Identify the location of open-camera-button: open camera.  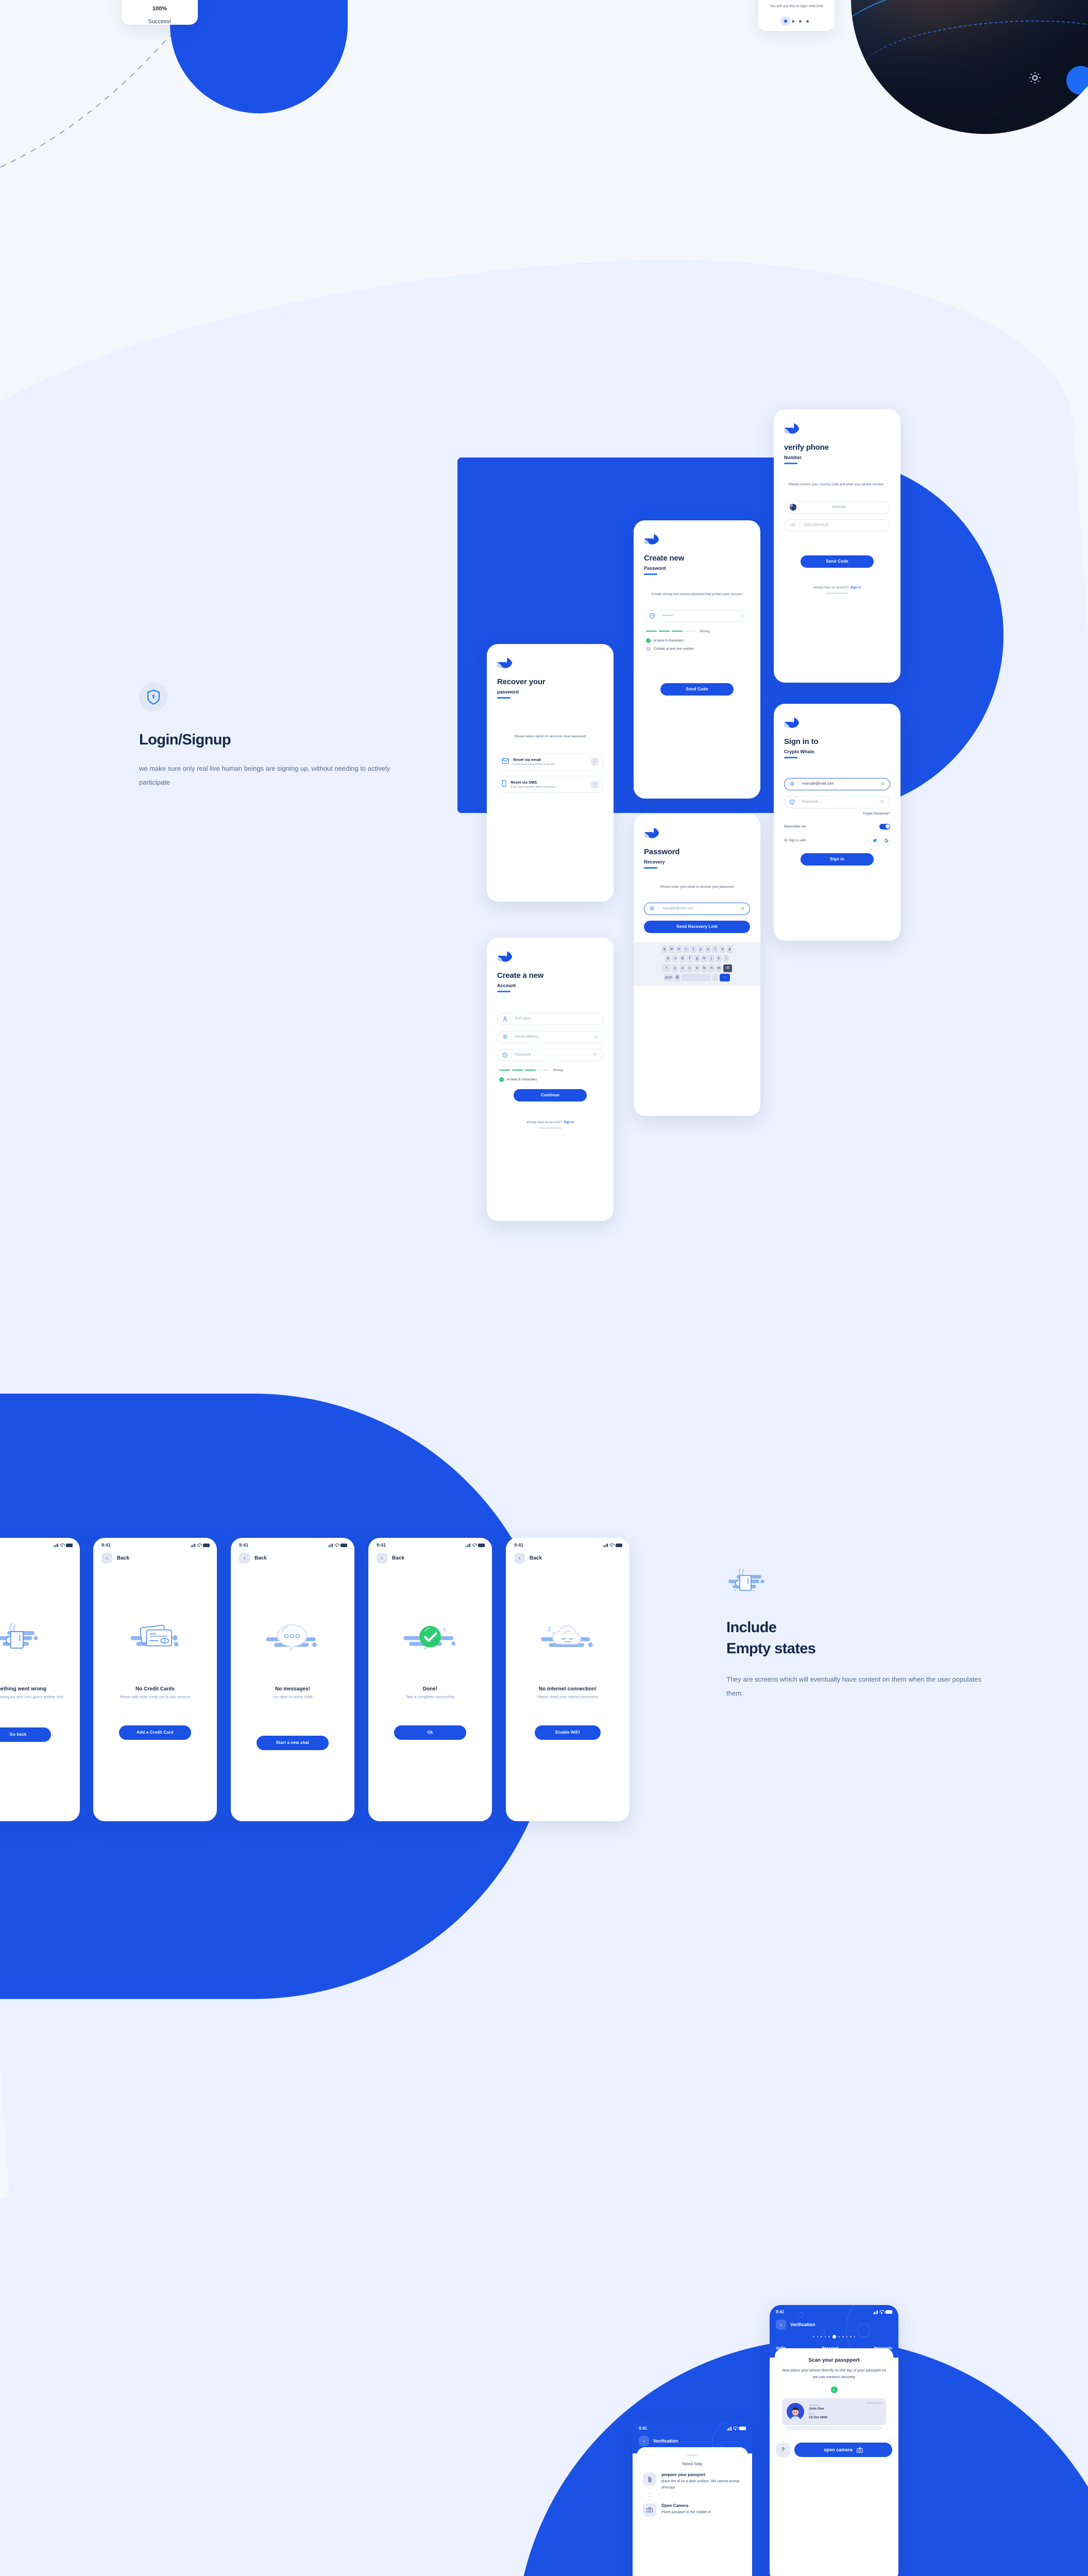
(843, 2450).